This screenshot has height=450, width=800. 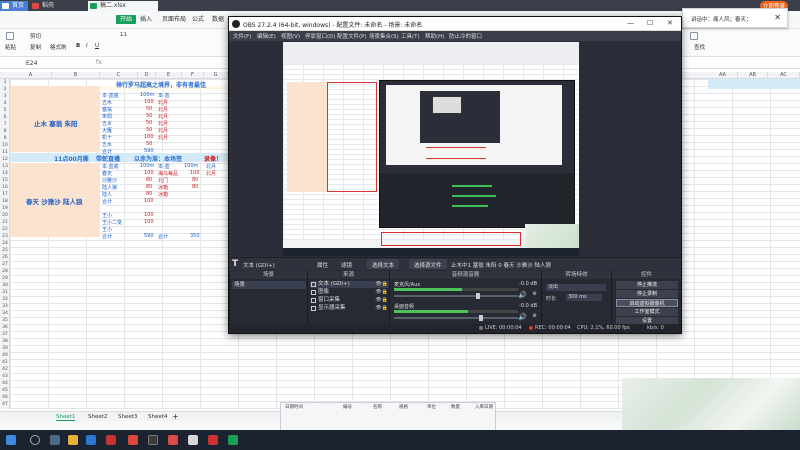 What do you see at coordinates (5, 215) in the screenshot?
I see `row-header: 20` at bounding box center [5, 215].